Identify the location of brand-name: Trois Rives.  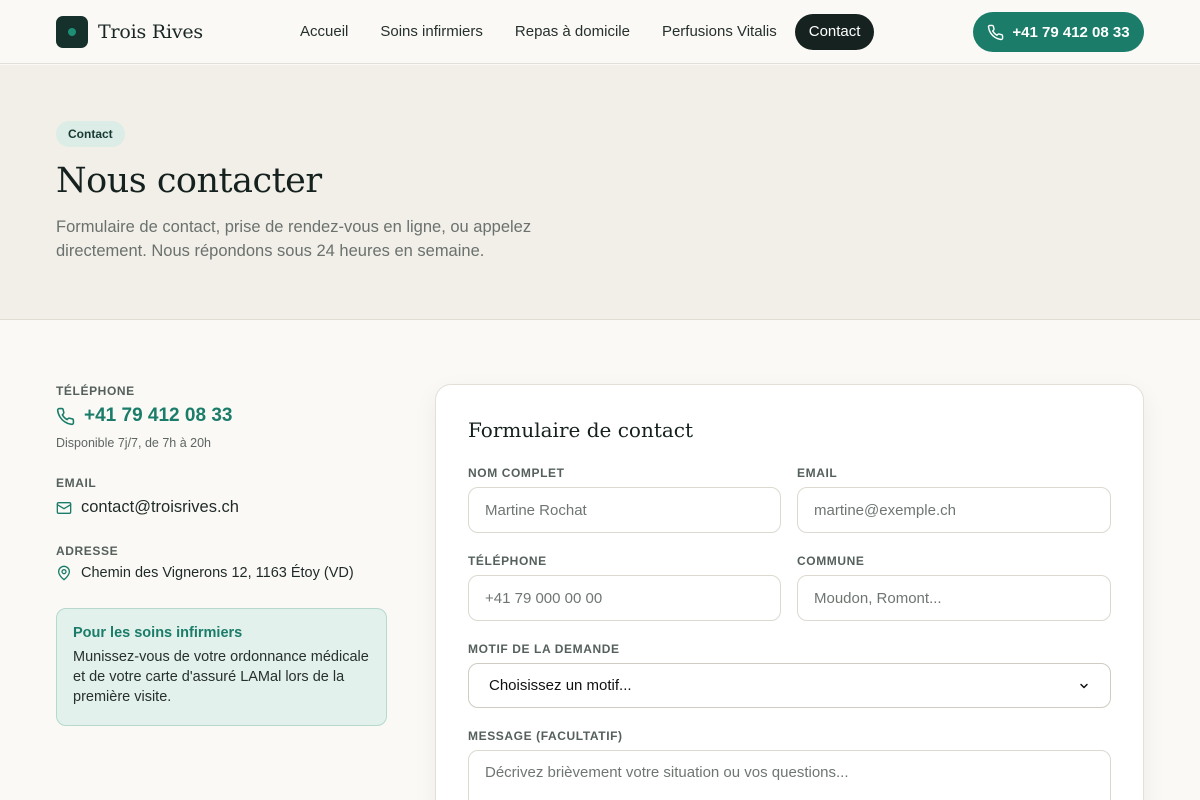
(150, 32).